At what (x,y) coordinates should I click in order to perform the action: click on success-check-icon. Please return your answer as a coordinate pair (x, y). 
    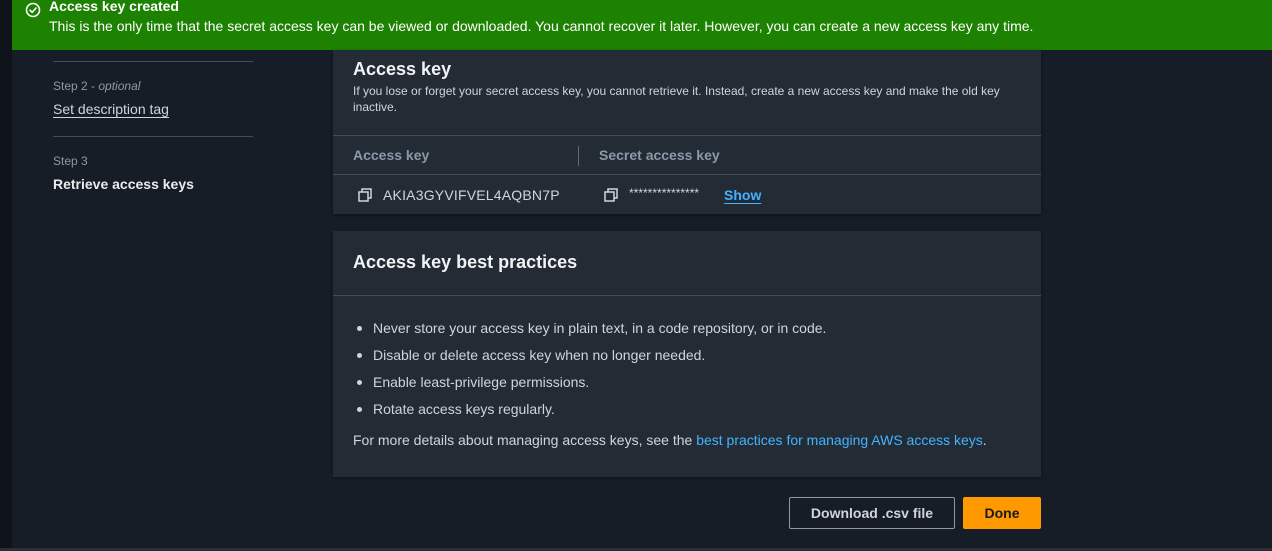
    Looking at the image, I should click on (33, 10).